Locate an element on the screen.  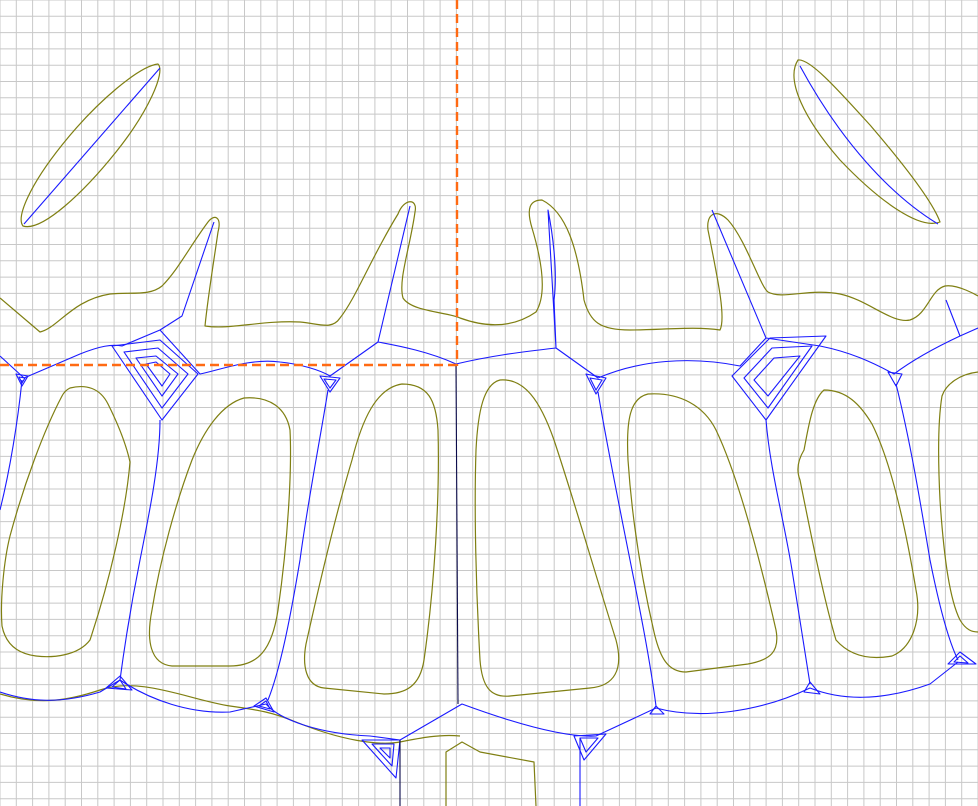
leaf-toolpath-left is located at coordinates (92, 146).